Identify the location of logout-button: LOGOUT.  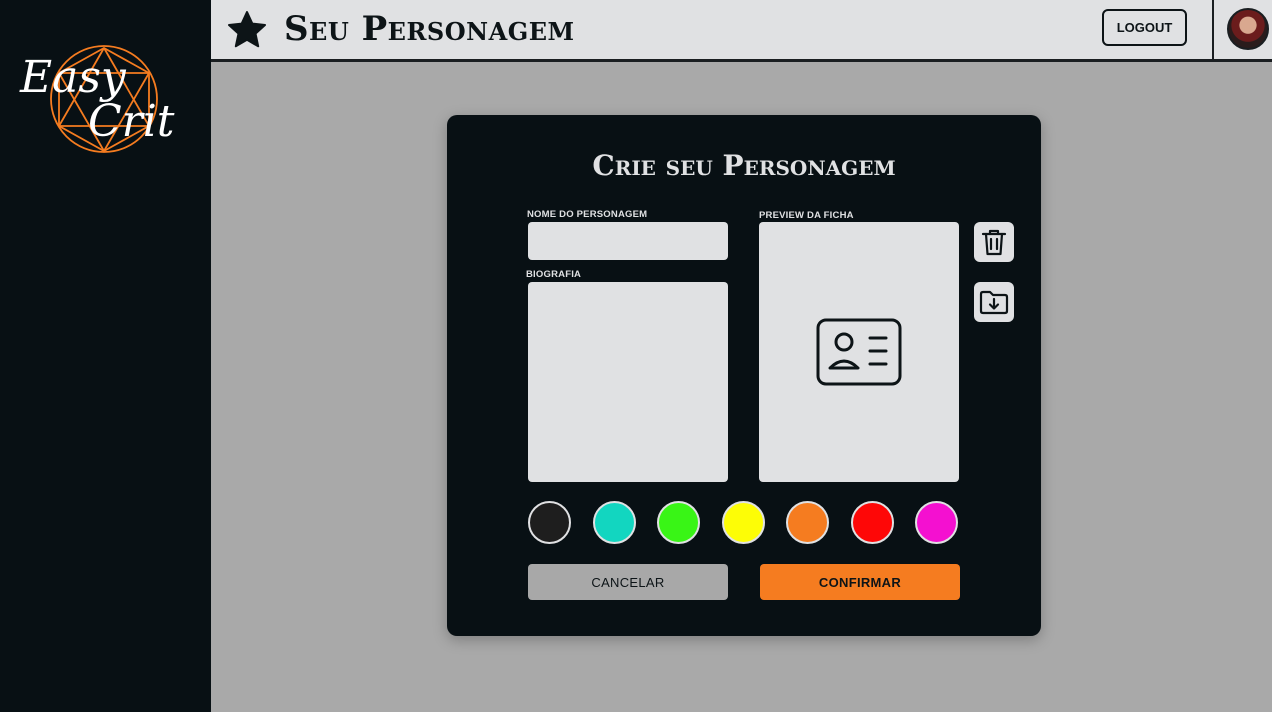
(1144, 27).